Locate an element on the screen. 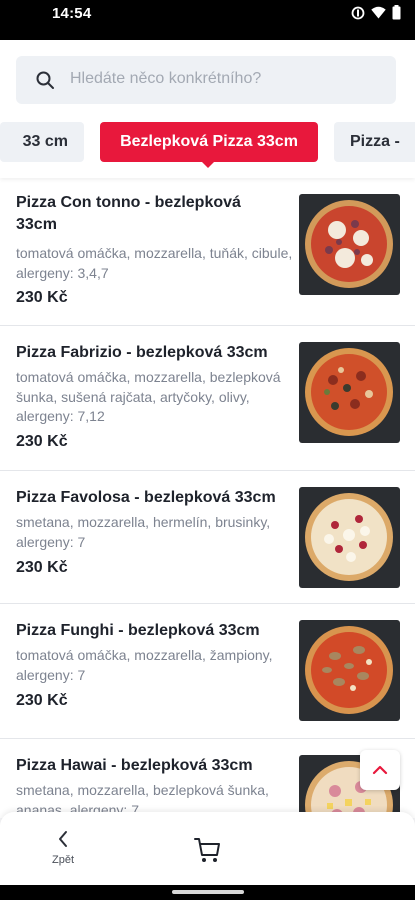 This screenshot has height=900, width=415. chevron-up-icon is located at coordinates (380, 770).